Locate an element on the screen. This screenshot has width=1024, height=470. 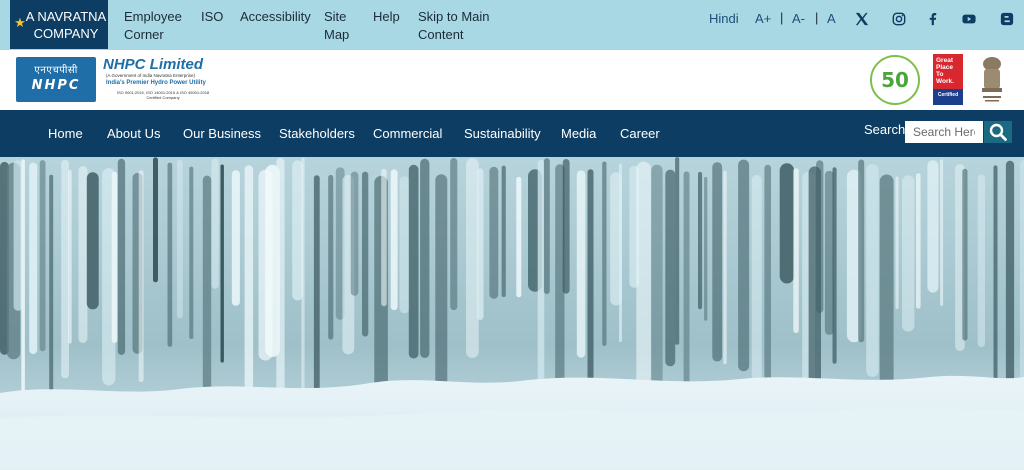
blogger-icon is located at coordinates (1007, 19).